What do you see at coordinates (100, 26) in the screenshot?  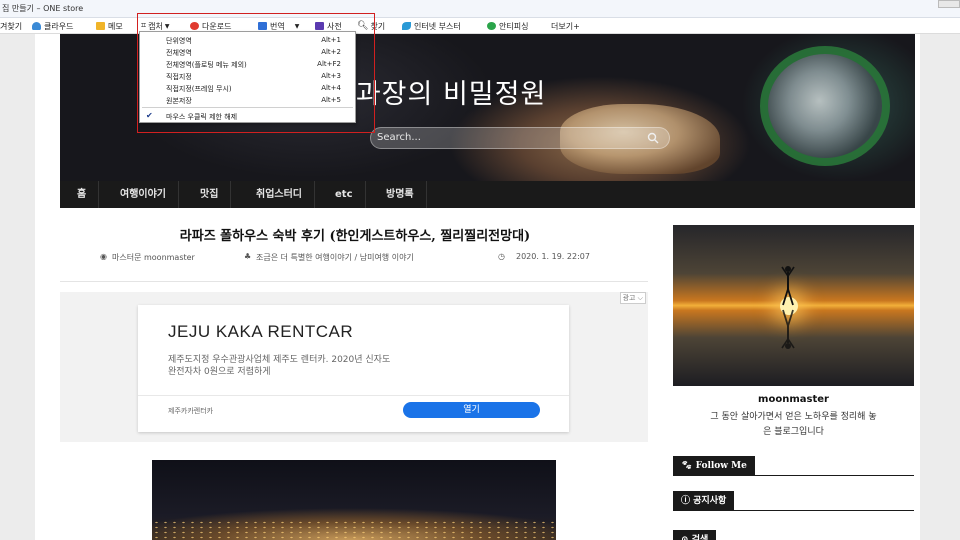 I see `folder-icon` at bounding box center [100, 26].